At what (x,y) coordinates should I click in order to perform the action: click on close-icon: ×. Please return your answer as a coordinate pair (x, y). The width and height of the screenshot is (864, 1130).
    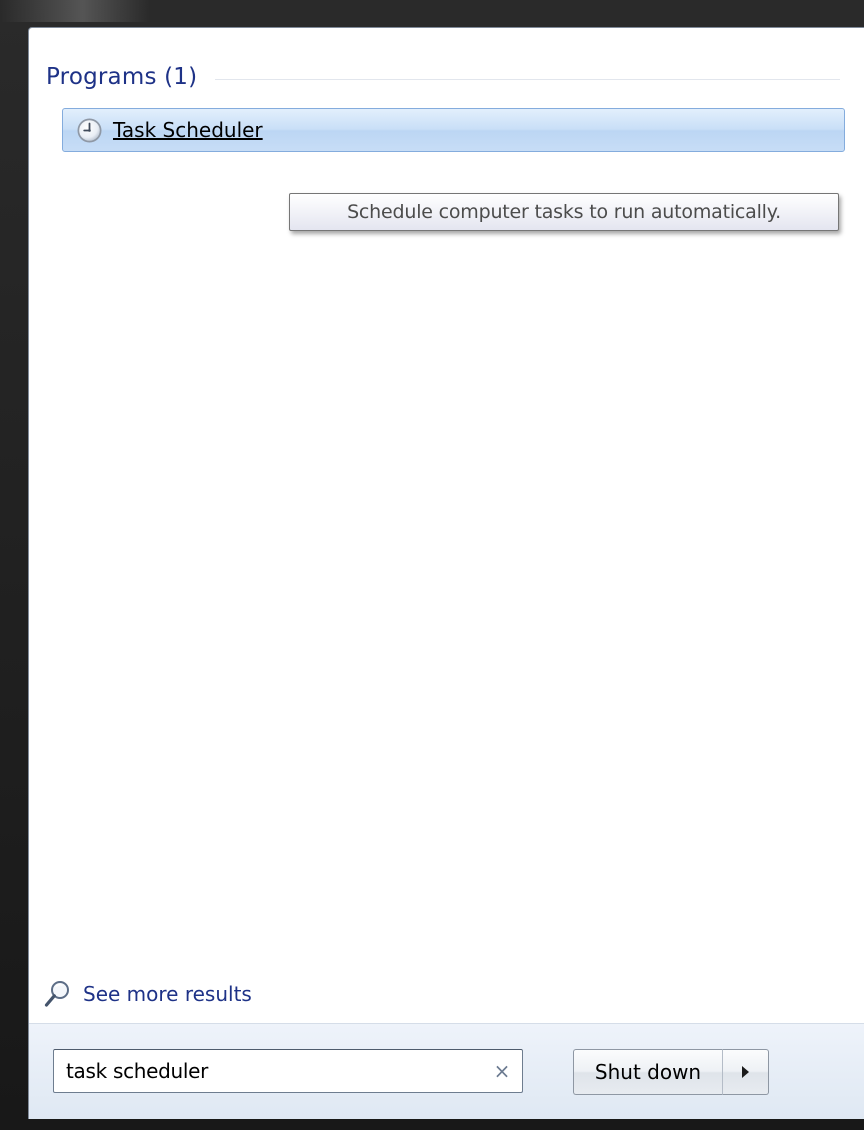
    Looking at the image, I should click on (502, 1071).